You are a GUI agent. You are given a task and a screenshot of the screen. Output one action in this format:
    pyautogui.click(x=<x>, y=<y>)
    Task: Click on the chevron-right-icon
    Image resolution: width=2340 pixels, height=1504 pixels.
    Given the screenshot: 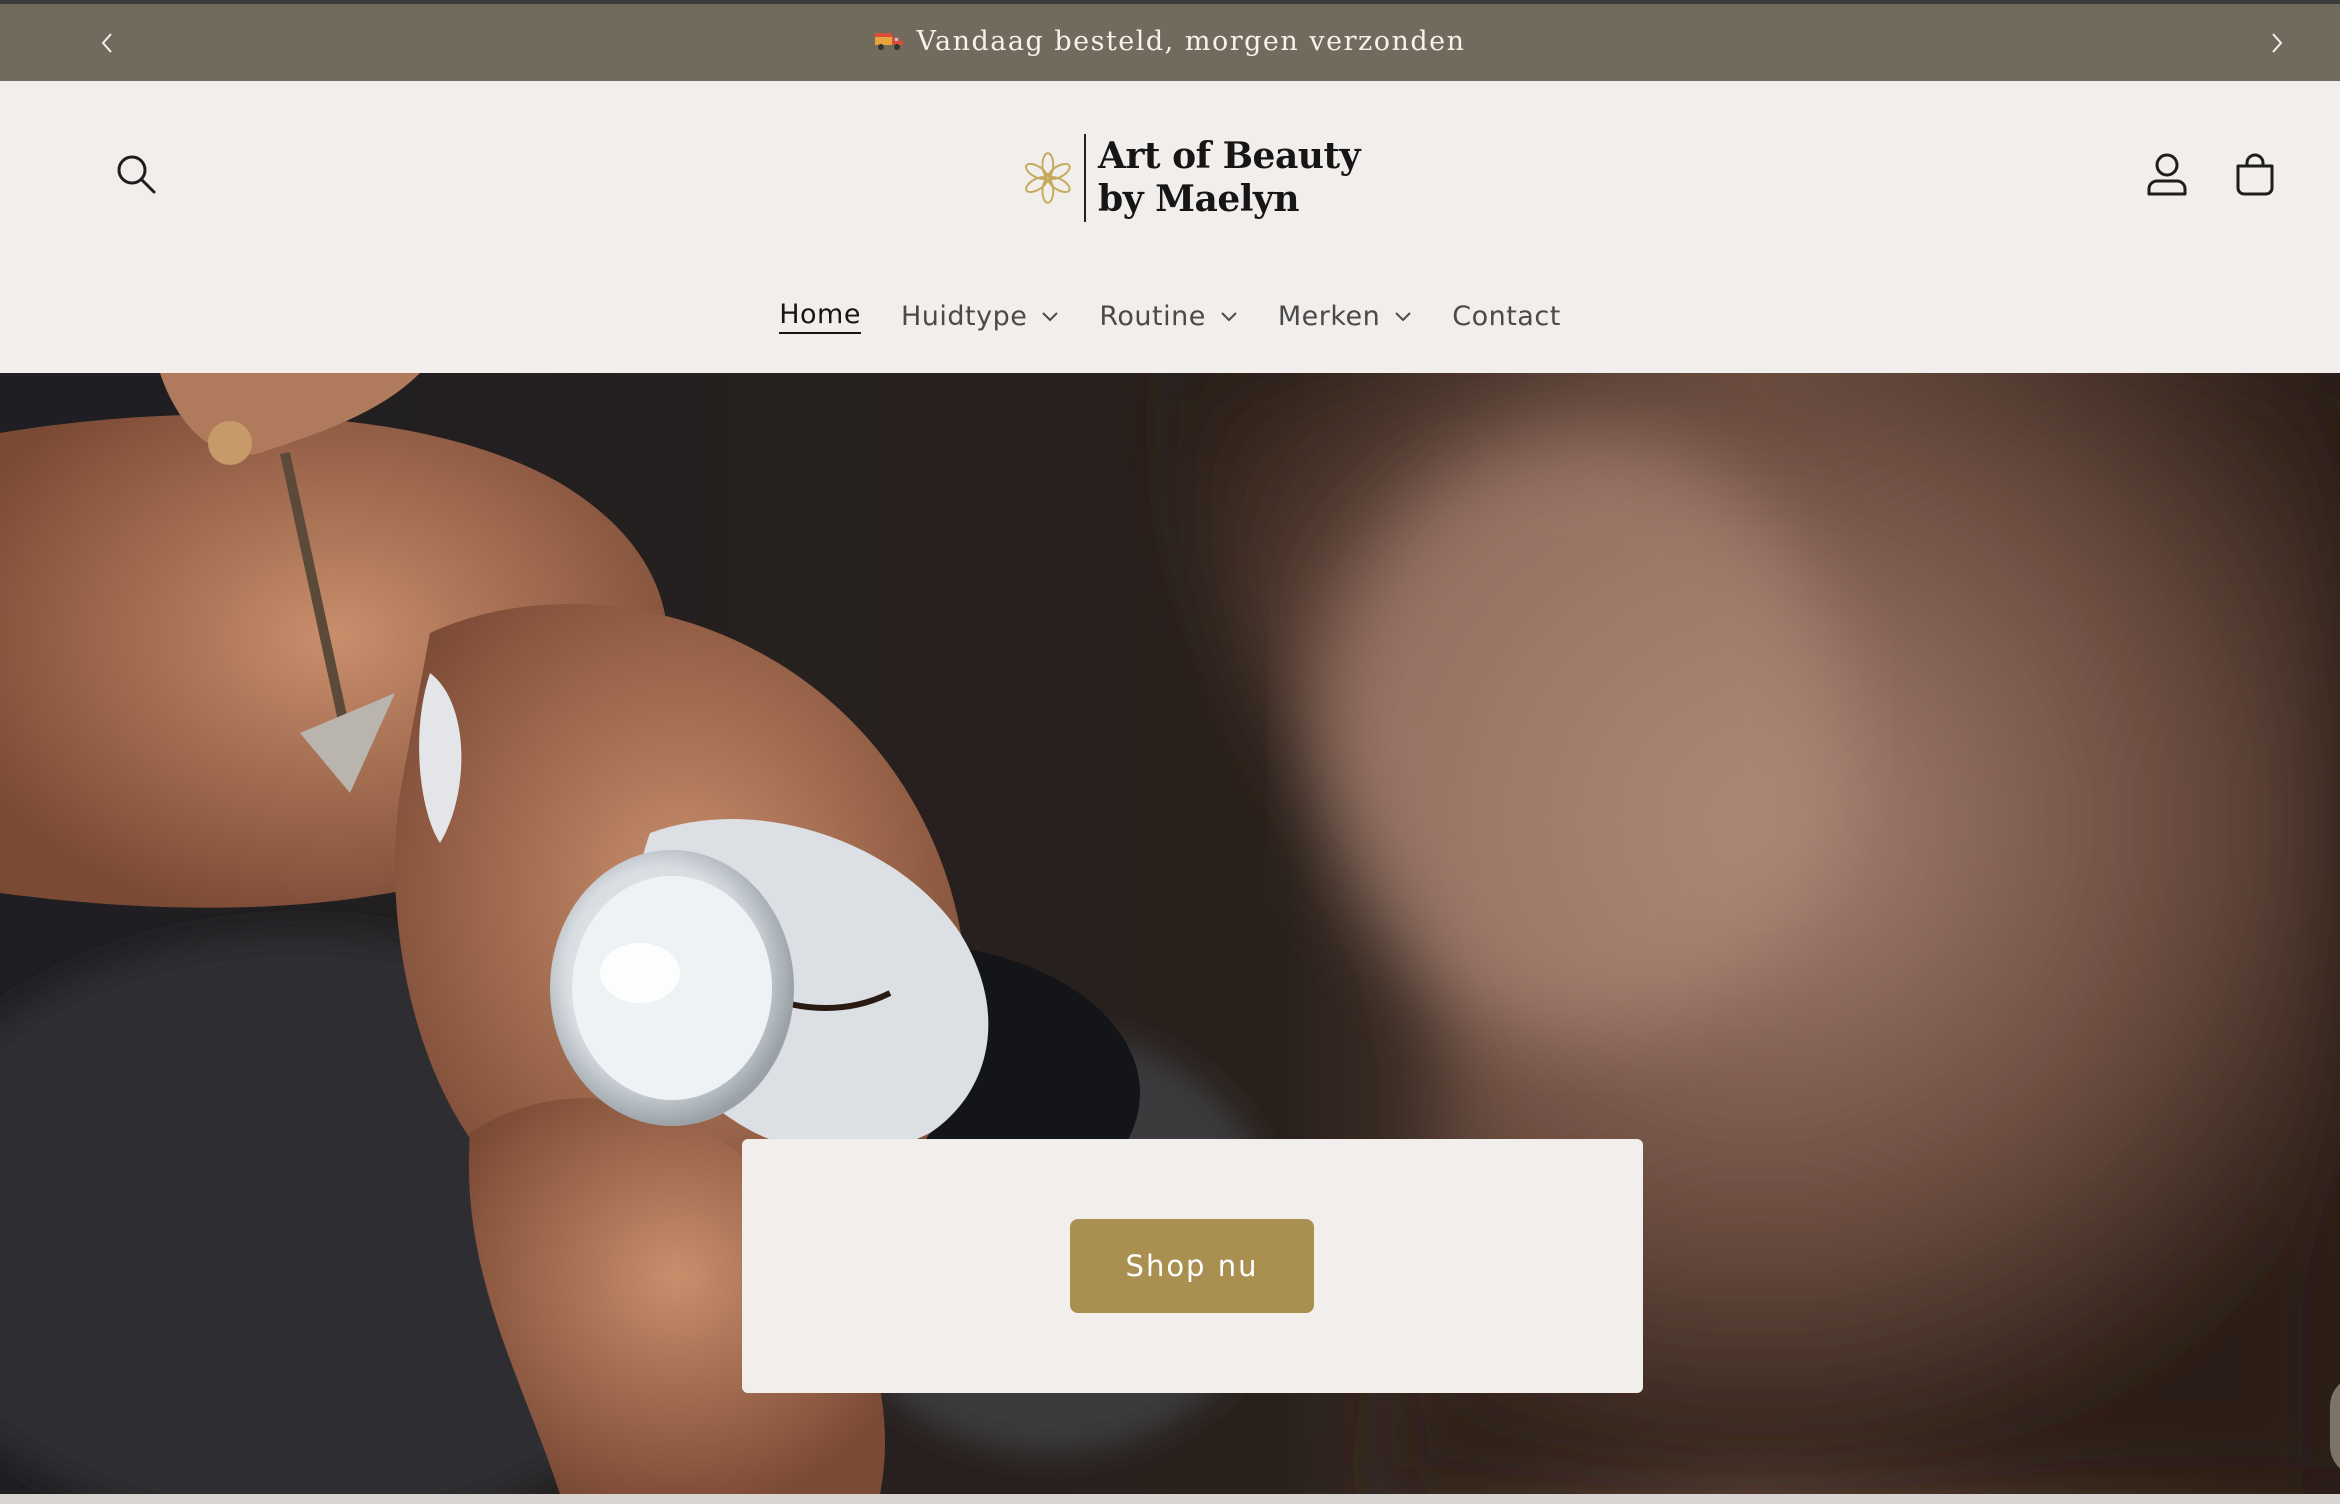 What is the action you would take?
    pyautogui.click(x=2277, y=43)
    